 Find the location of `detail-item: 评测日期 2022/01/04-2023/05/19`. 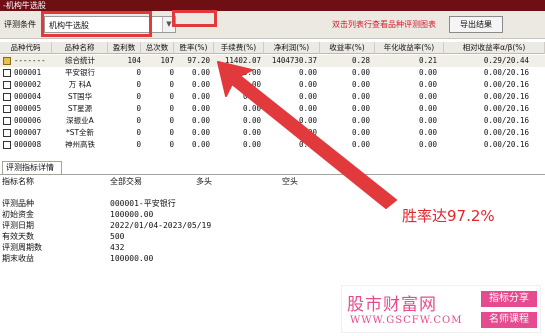

detail-item: 评测日期 2022/01/04-2023/05/19 is located at coordinates (130, 225).